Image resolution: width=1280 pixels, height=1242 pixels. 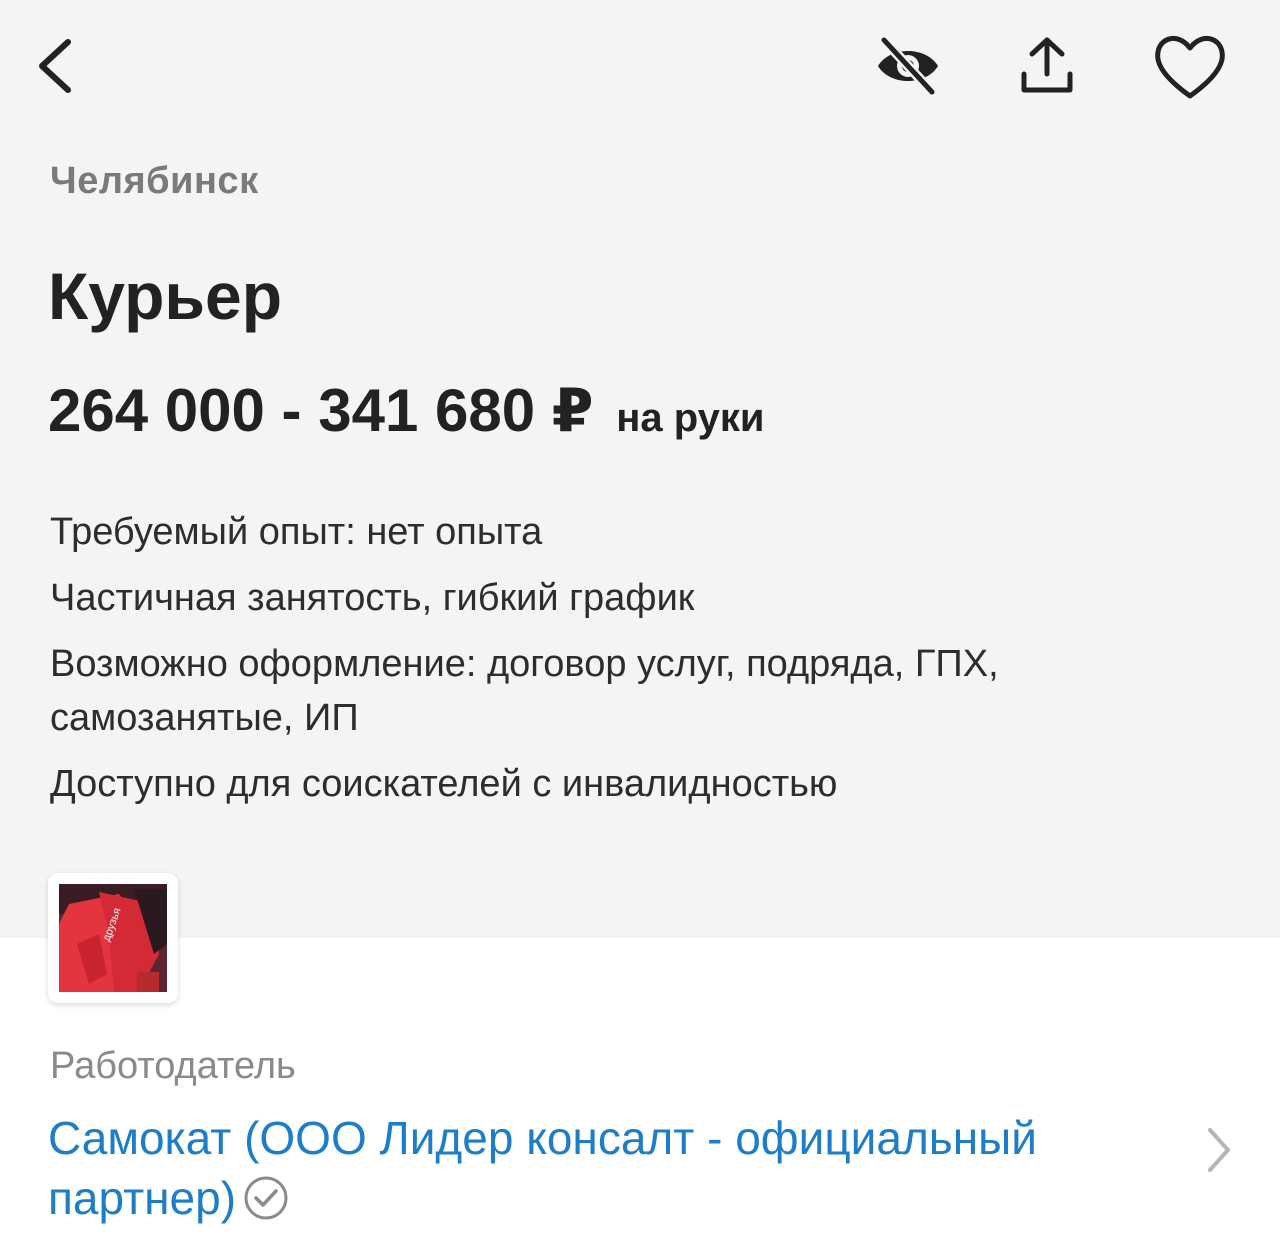 What do you see at coordinates (444, 784) in the screenshot?
I see `detail-accessibility: Доступно для соискателей с инвалидностью` at bounding box center [444, 784].